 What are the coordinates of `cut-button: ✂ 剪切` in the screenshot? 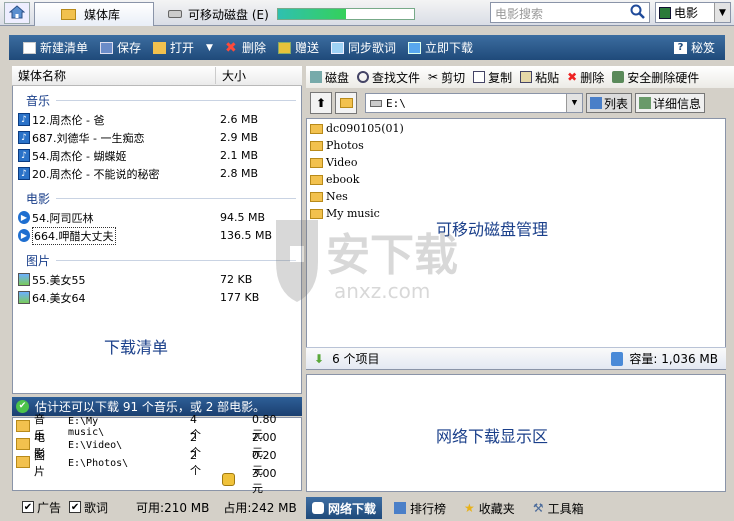 It's located at (446, 77).